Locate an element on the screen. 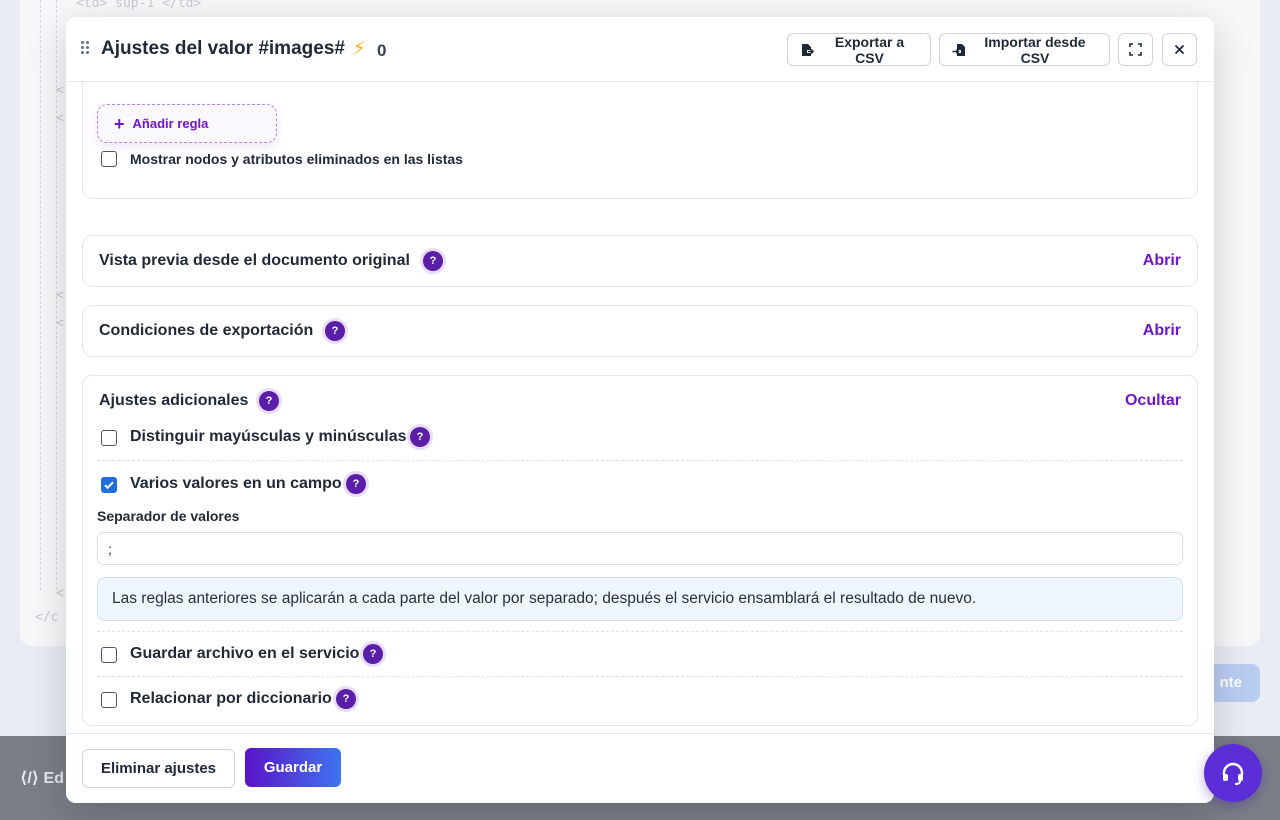 The width and height of the screenshot is (1280, 820). background-indent-guide is located at coordinates (40, 295).